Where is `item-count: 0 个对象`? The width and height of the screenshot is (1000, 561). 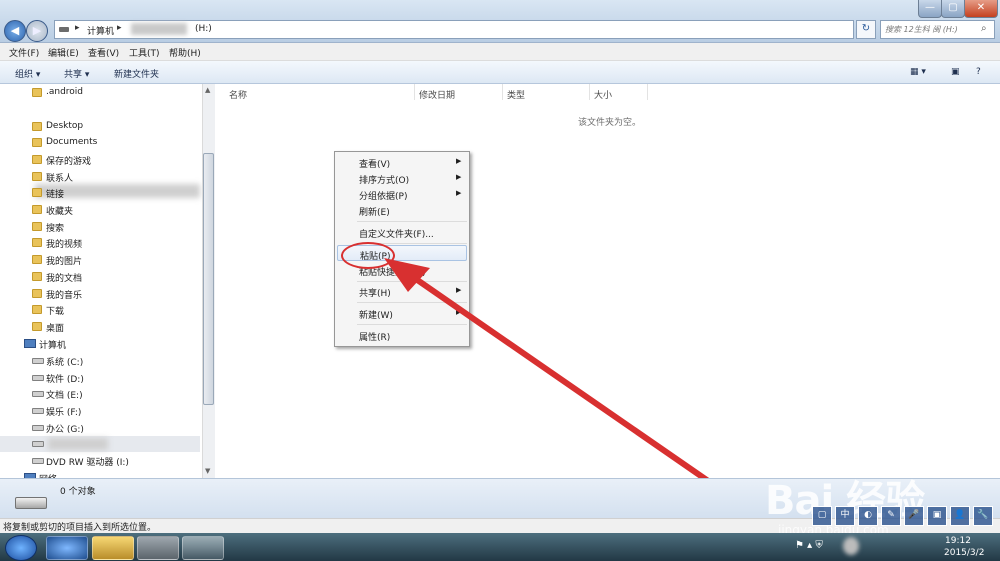 item-count: 0 个对象 is located at coordinates (78, 492).